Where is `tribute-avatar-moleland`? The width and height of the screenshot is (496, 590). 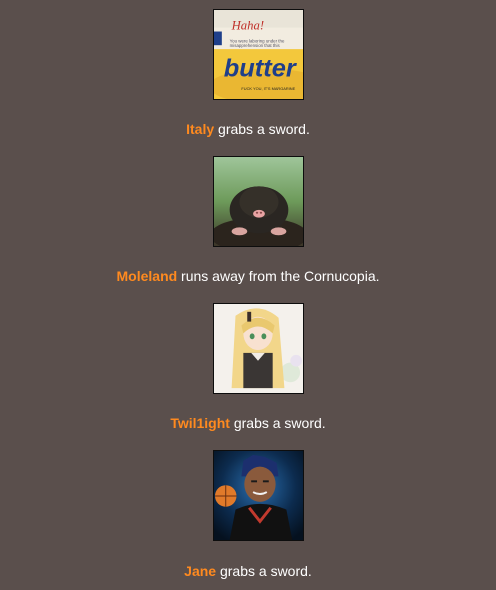
tribute-avatar-moleland is located at coordinates (258, 201).